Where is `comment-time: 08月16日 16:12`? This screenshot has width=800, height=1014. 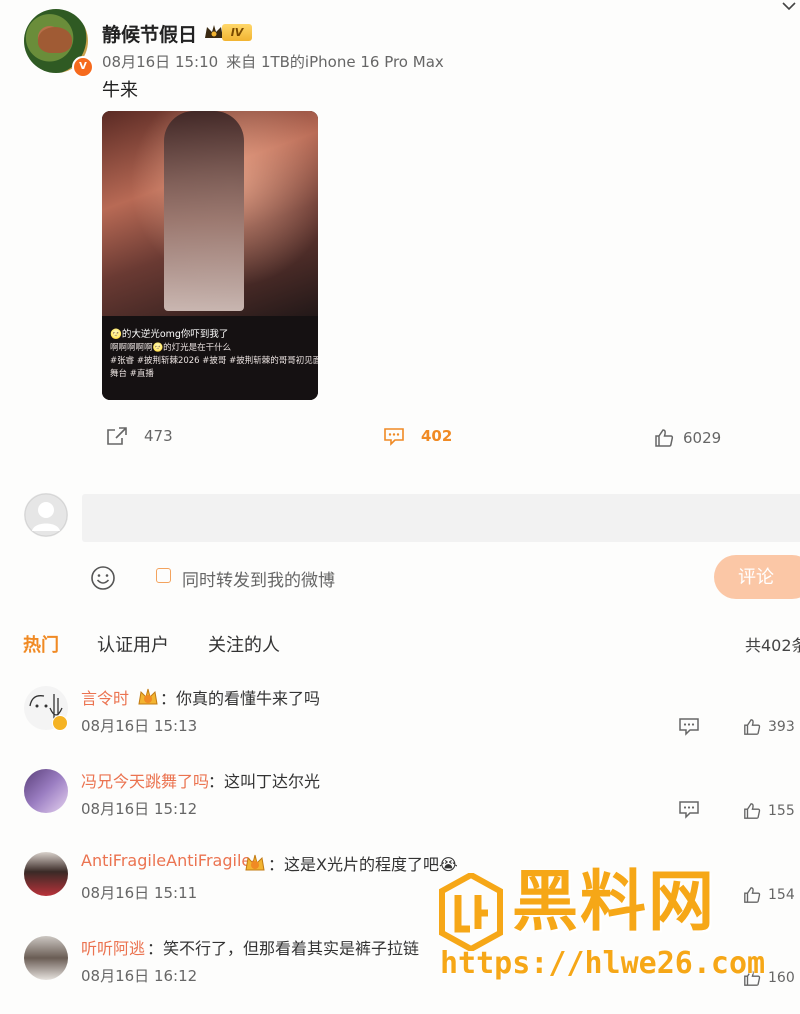
comment-time: 08月16日 16:12 is located at coordinates (139, 976).